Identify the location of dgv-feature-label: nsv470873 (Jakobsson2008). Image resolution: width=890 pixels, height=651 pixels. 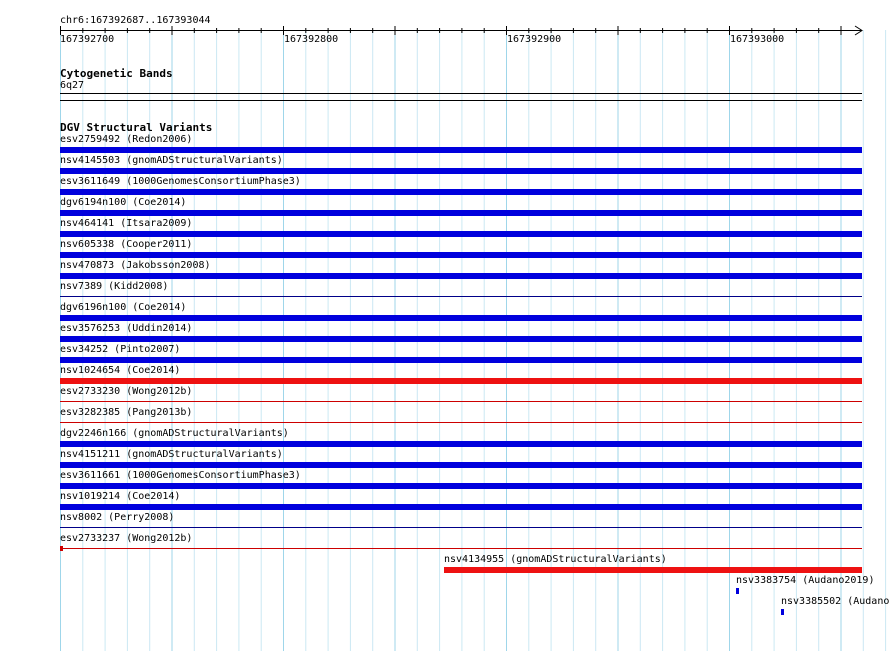
(135, 266).